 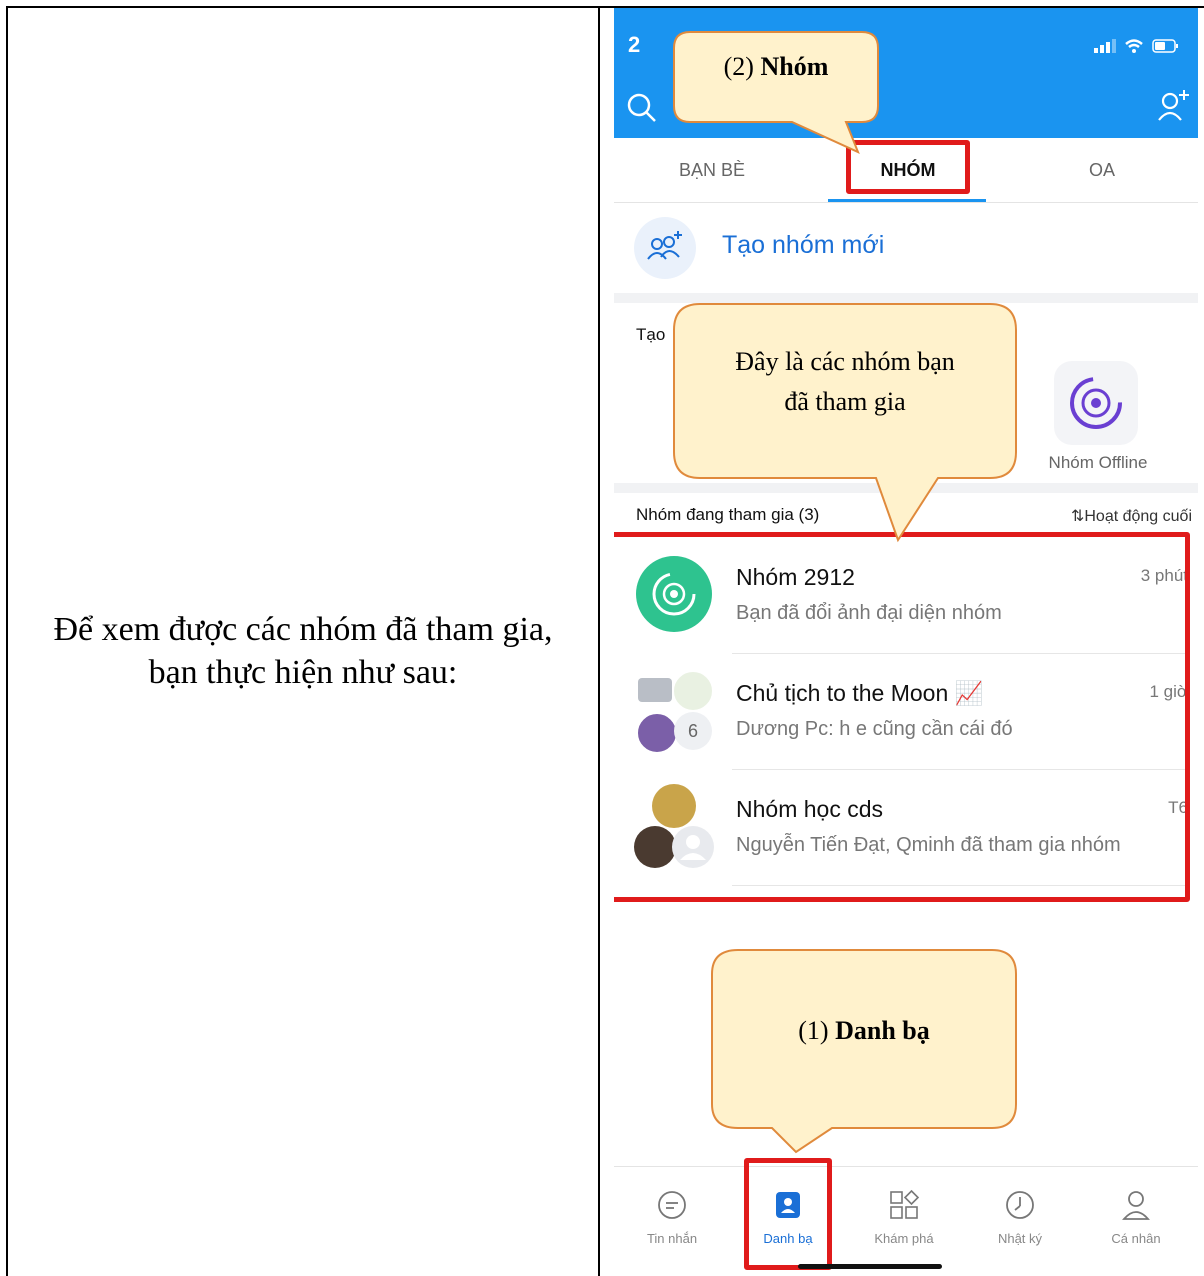 I want to click on callout-prefix: (1), so click(x=817, y=1030).